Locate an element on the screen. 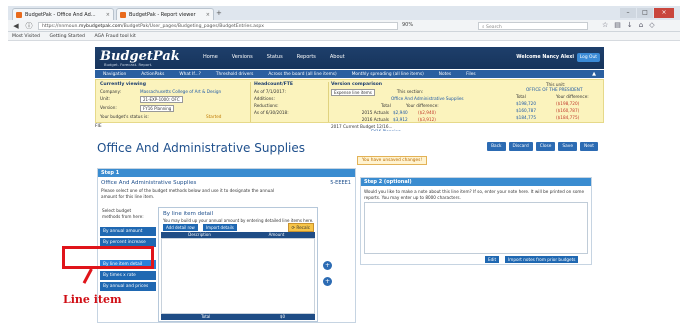  select-methods-label: Select budget methods from here: is located at coordinates (123, 213).